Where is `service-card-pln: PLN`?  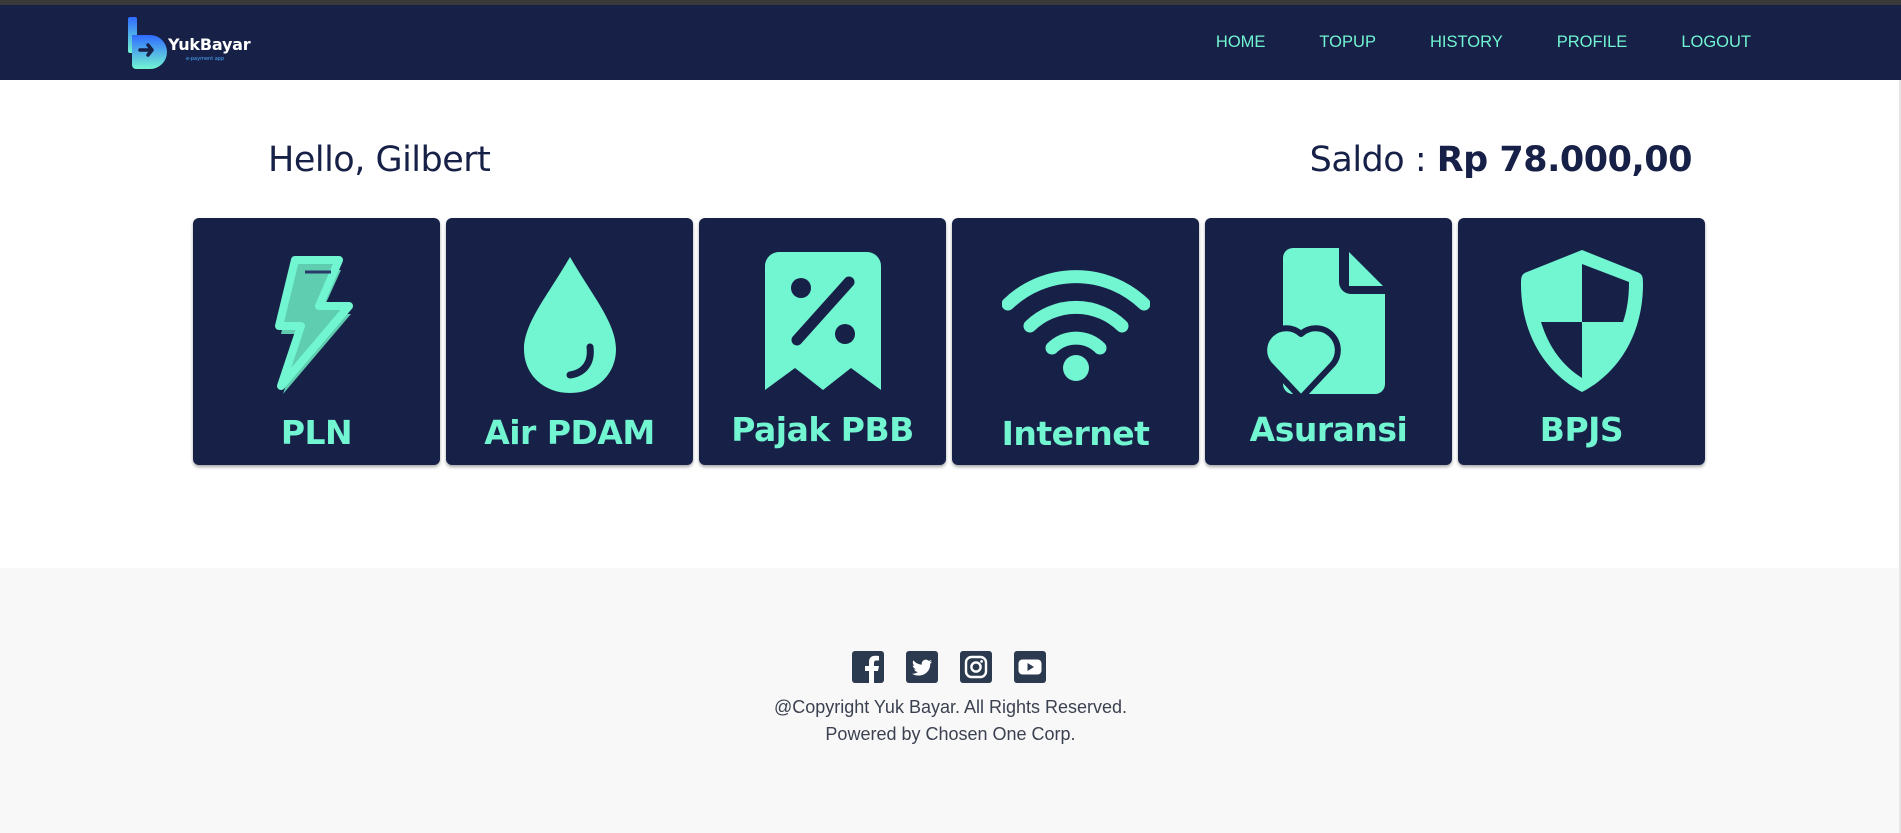 service-card-pln: PLN is located at coordinates (316, 341).